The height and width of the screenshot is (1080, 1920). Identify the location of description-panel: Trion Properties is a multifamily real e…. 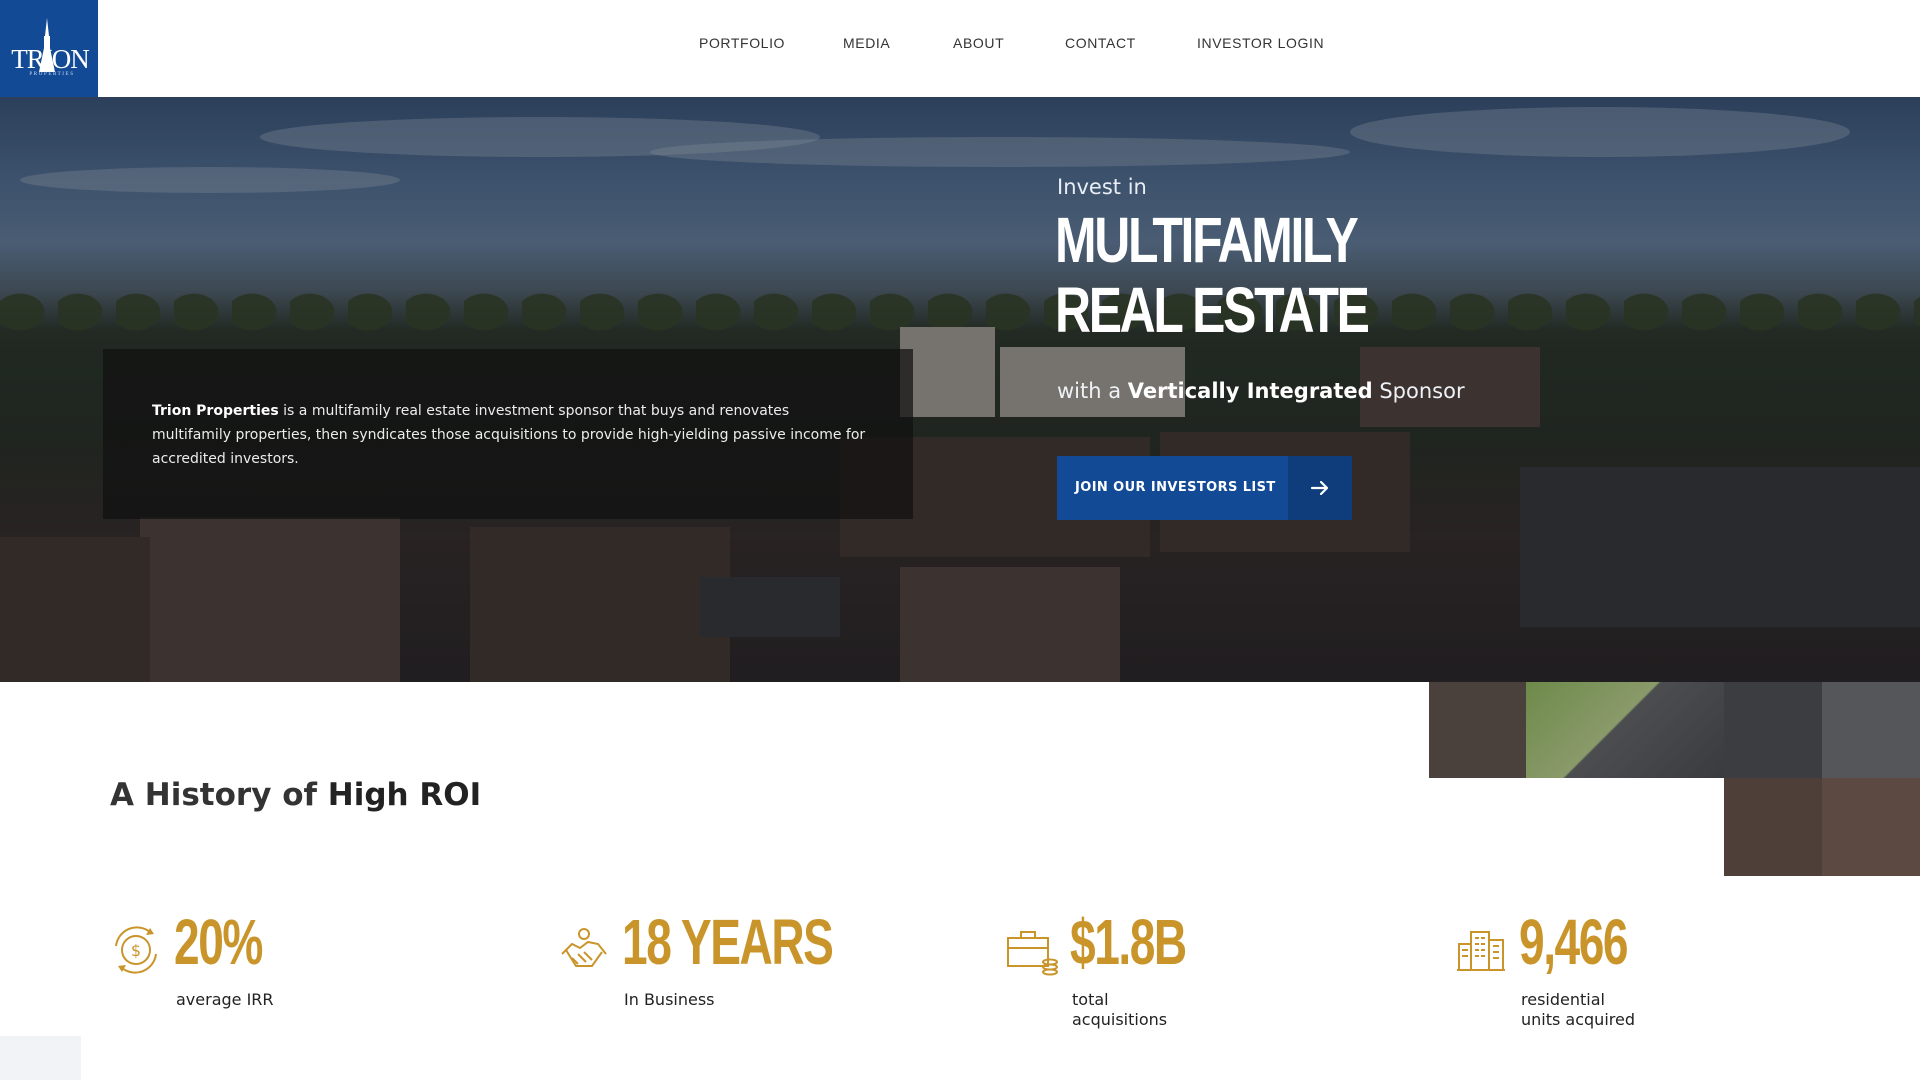
(508, 434).